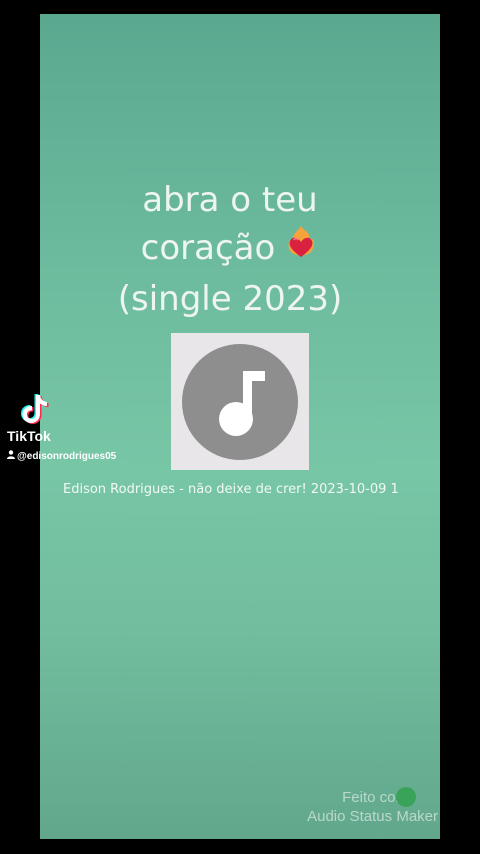  Describe the element at coordinates (406, 797) in the screenshot. I see `app-badge-icon` at that location.